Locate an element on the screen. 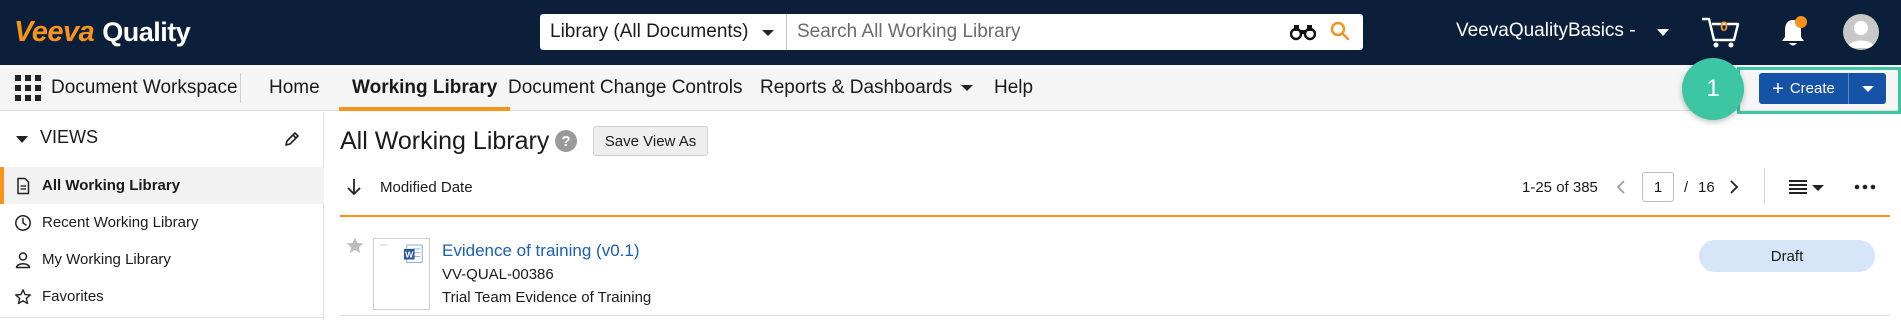  tab-reports-dashboards: Reports & Dashboards is located at coordinates (866, 88).